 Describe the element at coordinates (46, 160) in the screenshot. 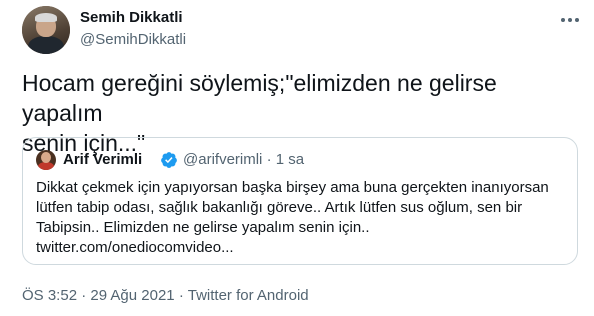

I see `quoted-author-avatar` at that location.